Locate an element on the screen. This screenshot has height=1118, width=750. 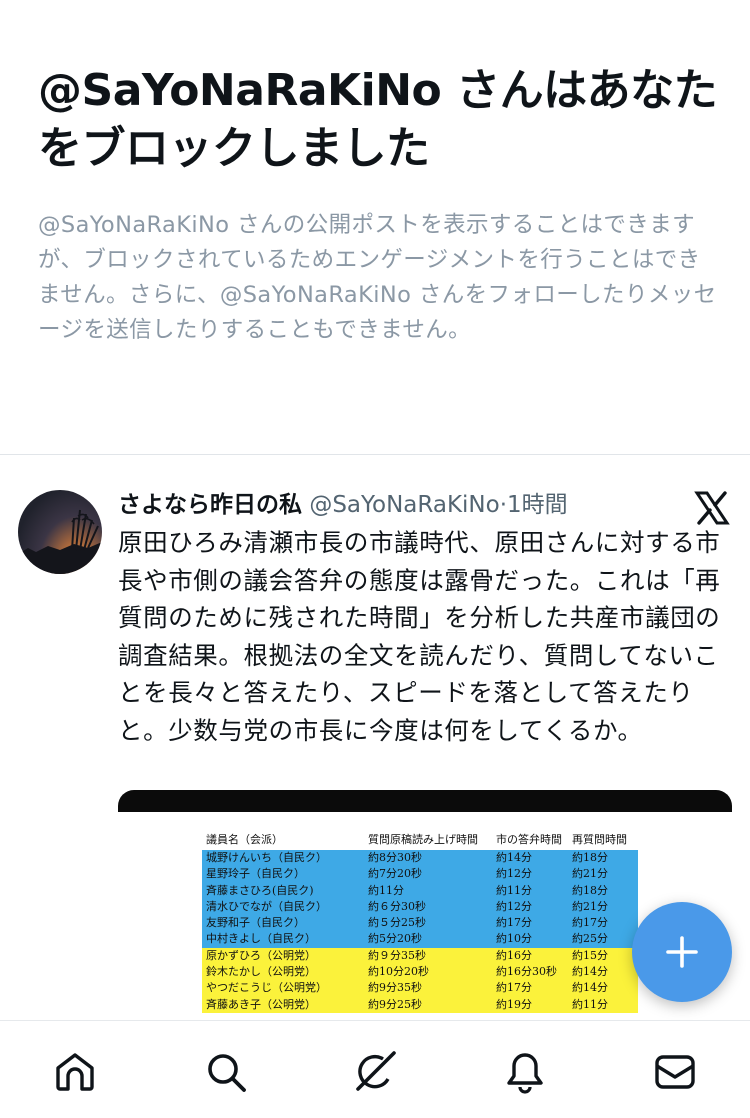
tweet-header: さよなら昨日の私 @SaYoNaRaKiNo·1時間 is located at coordinates (398, 505).